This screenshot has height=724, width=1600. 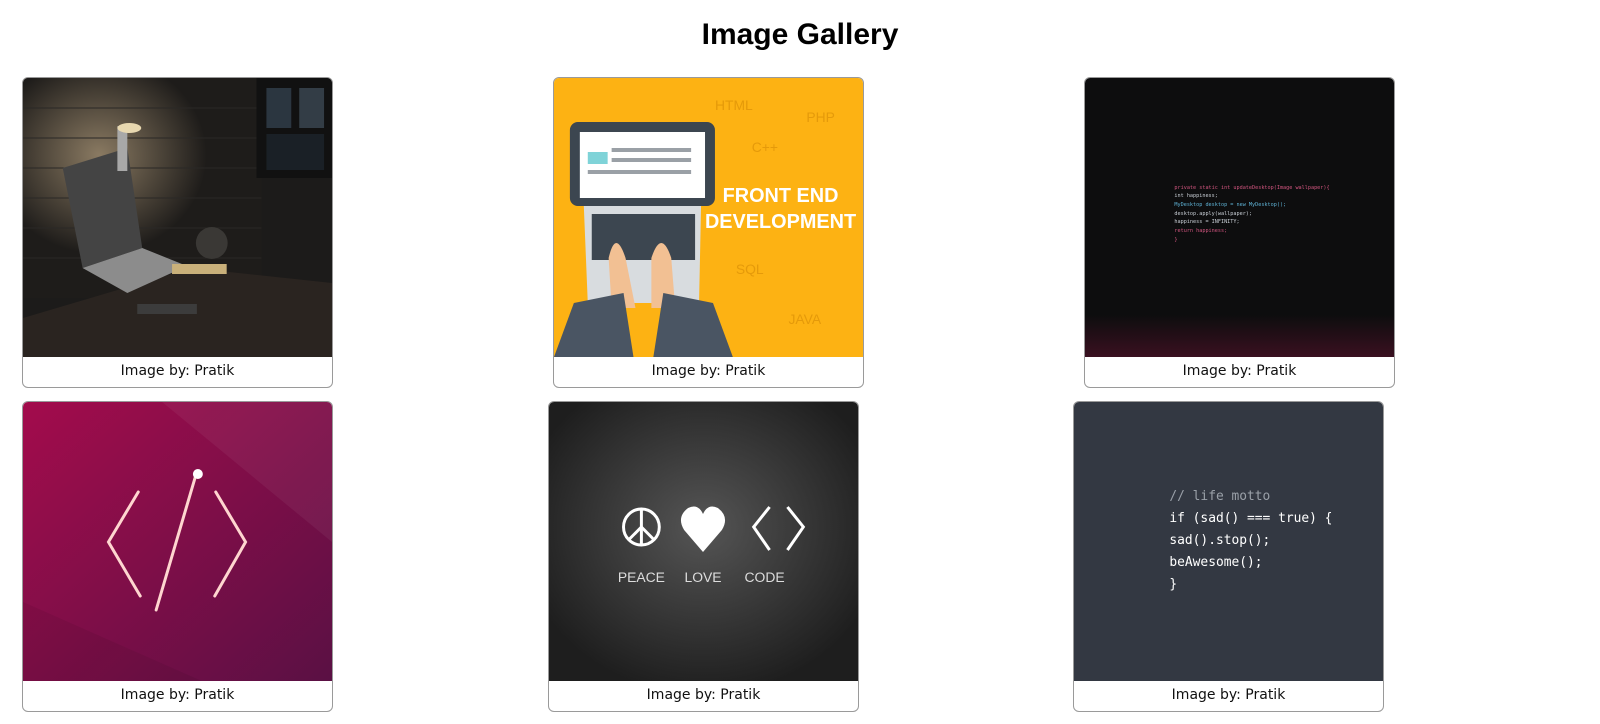 I want to click on code-line: MyDesktop desktop = new MyDesktop();, so click(x=1230, y=205).